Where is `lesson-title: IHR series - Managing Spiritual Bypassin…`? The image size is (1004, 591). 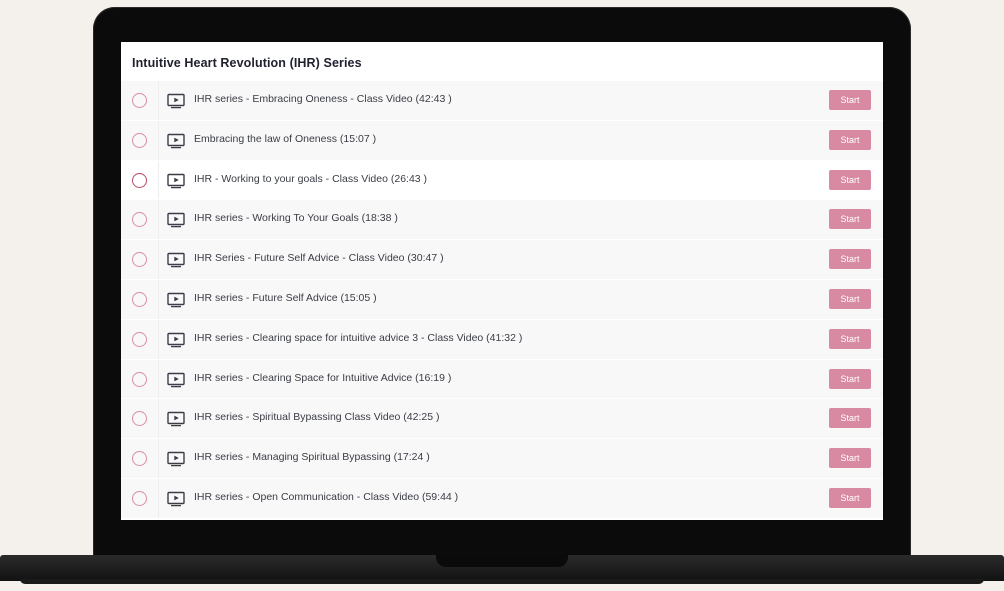
lesson-title: IHR series - Managing Spiritual Bypassin… is located at coordinates (312, 457).